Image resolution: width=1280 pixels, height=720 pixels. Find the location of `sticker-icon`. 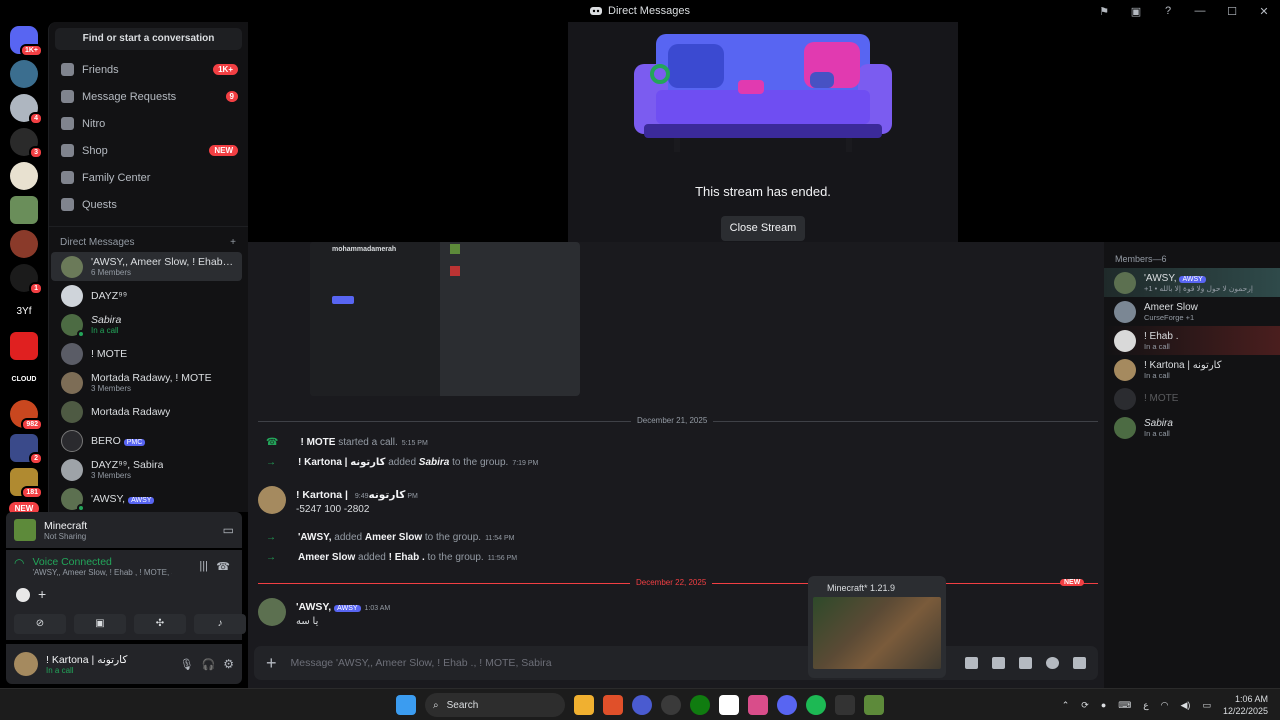

sticker-icon is located at coordinates (1025, 663).